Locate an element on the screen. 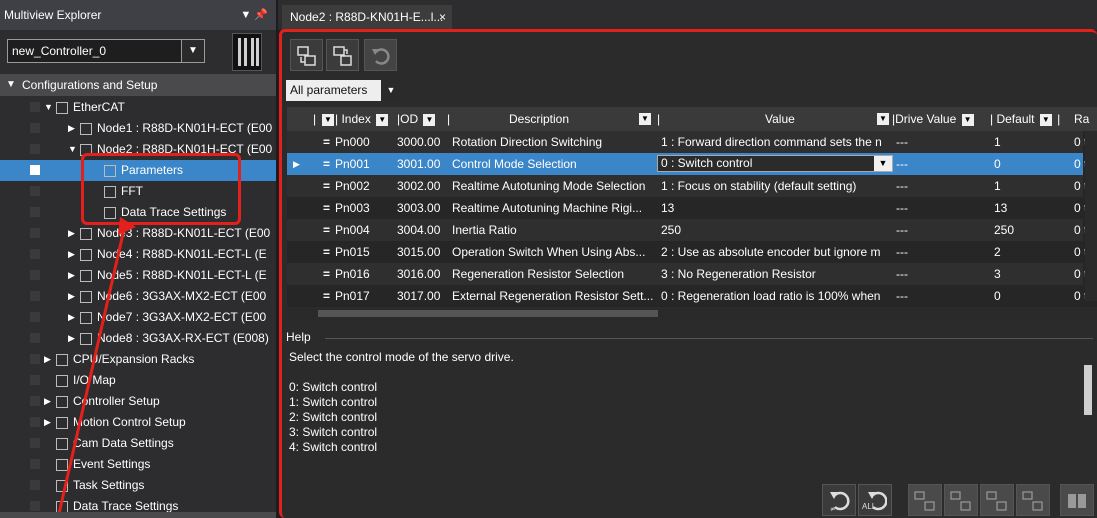 The image size is (1097, 518). network-icon is located at coordinates (62, 108).